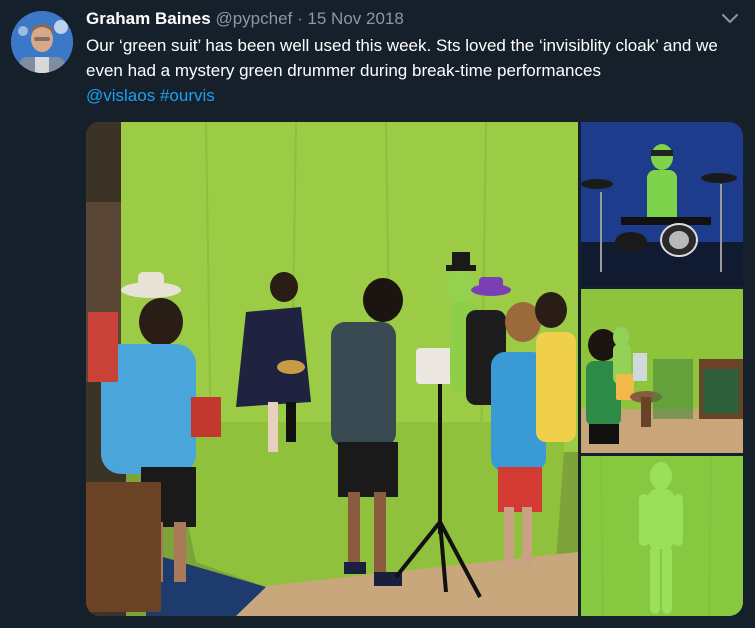  Describe the element at coordinates (355, 18) in the screenshot. I see `tweet-date: 15 Nov 2018` at that location.